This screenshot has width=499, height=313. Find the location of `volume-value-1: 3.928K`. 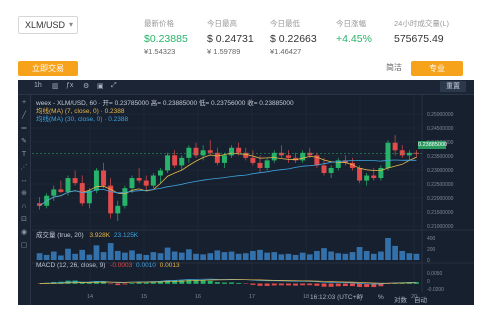

volume-value-1: 3.928K is located at coordinates (100, 235).